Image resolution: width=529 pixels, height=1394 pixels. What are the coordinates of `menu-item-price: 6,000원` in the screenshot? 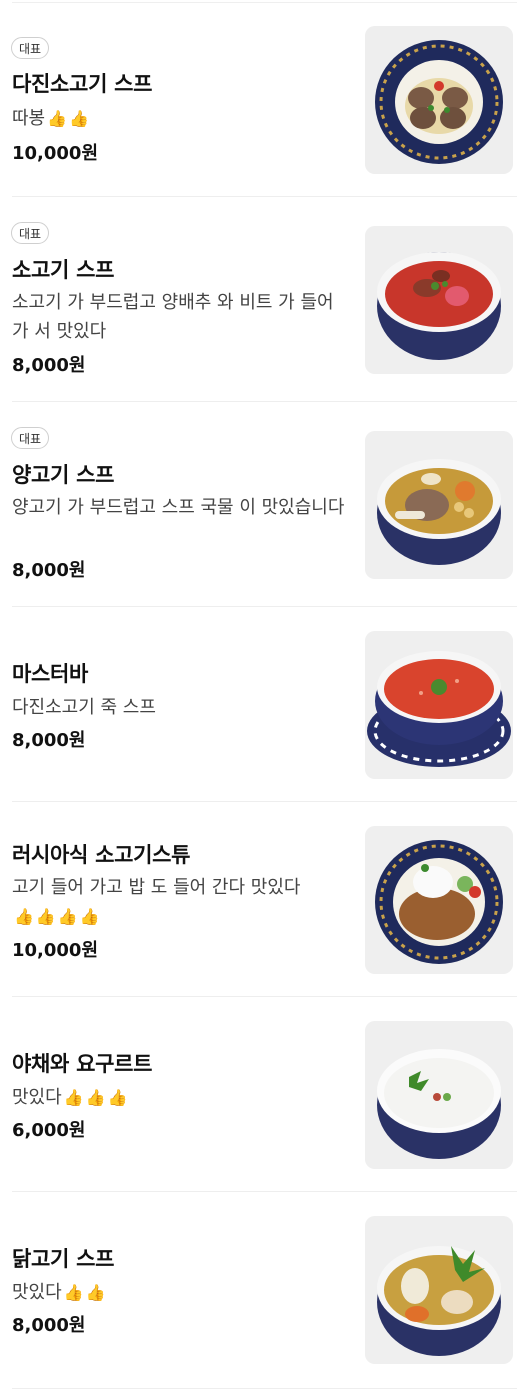 It's located at (49, 1130).